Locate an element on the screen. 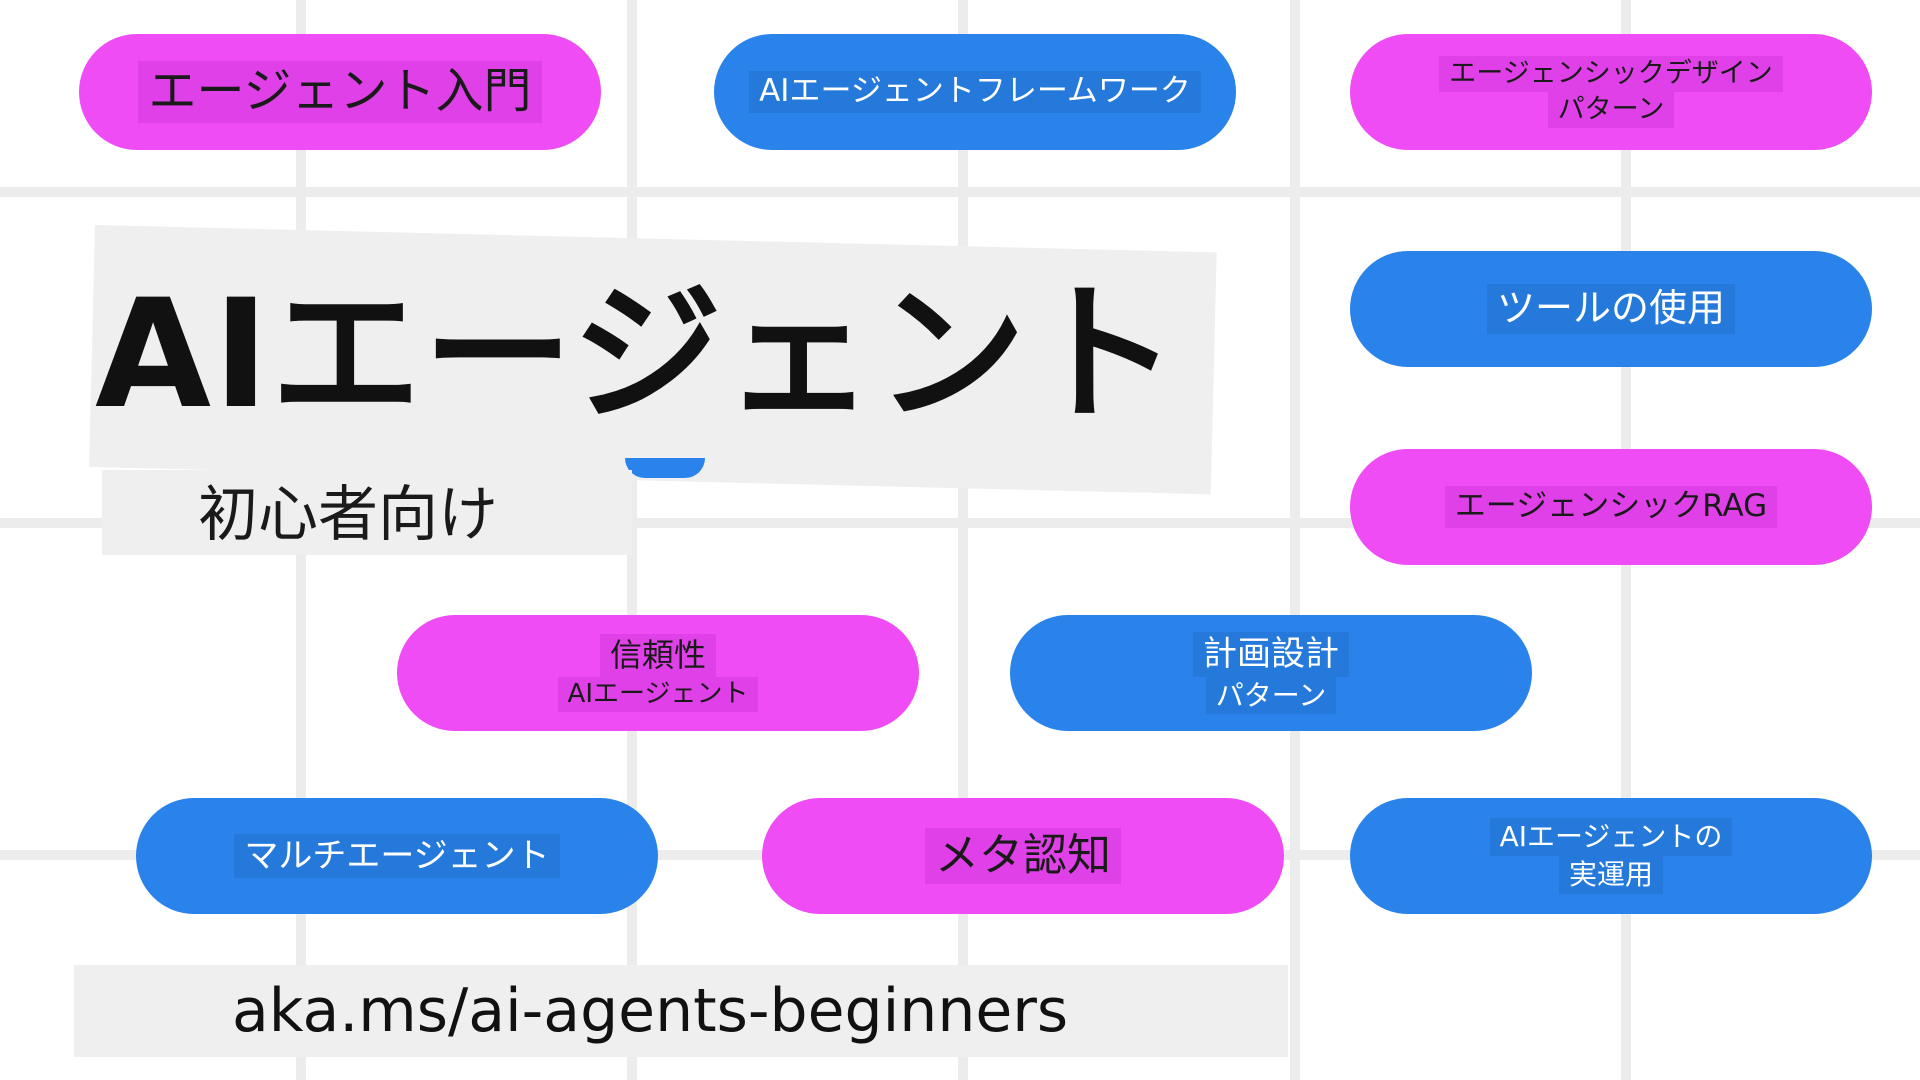 The height and width of the screenshot is (1080, 1920). lesson-pill-multi-agent: マルチエージェント is located at coordinates (397, 856).